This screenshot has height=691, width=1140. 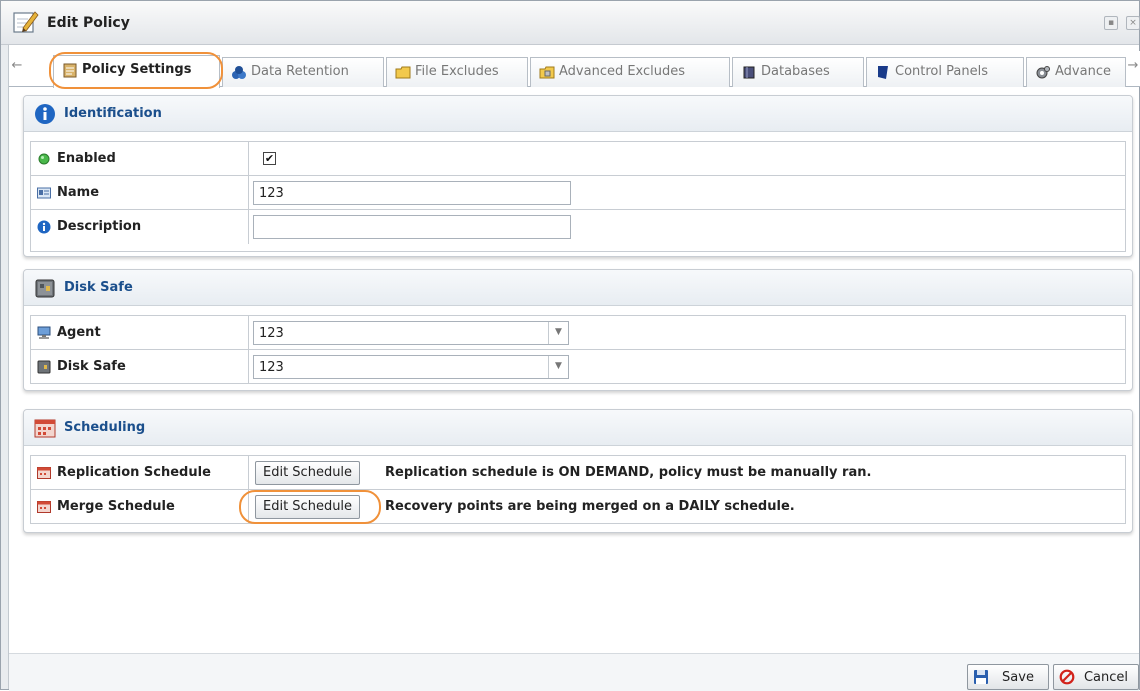 I want to click on tab-bar: ← Policy Settings Data Retention File Ex, so click(x=574, y=69).